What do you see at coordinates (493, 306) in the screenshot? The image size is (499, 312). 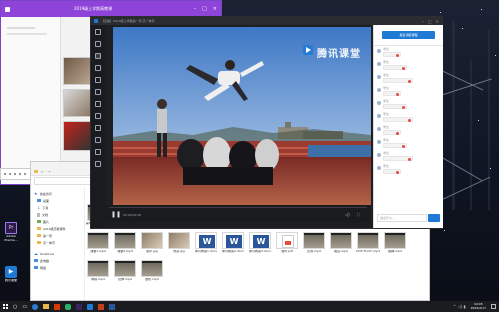 I see `notification-icon` at bounding box center [493, 306].